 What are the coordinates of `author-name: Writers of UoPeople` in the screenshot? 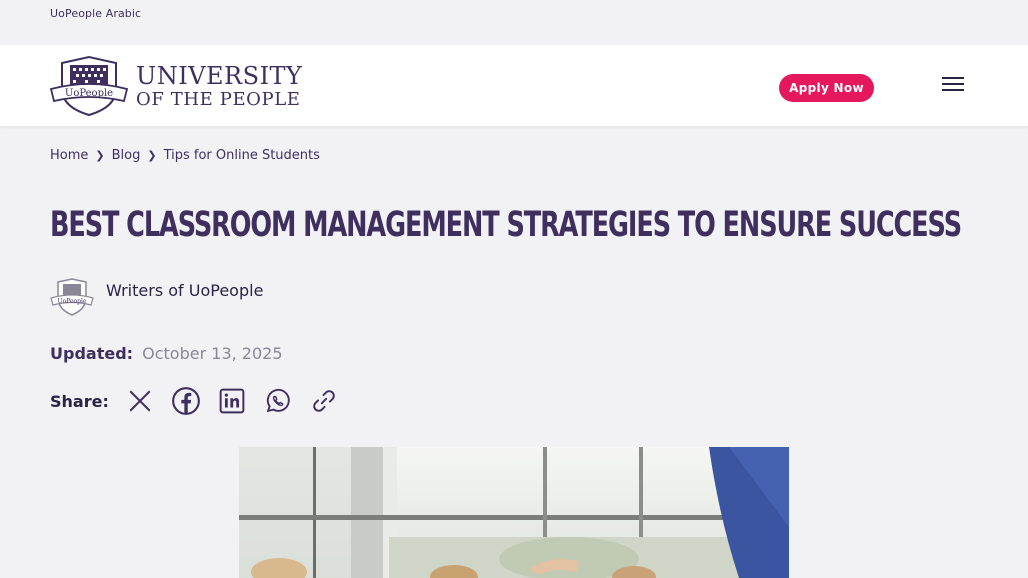 It's located at (184, 290).